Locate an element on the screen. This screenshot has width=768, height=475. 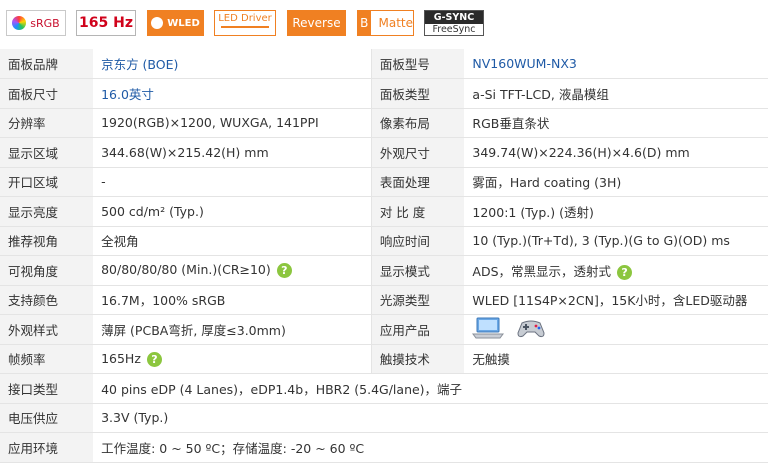
row-value: 薄屏 (PCBA弯折, 厚度≤3.0mm) is located at coordinates (232, 329).